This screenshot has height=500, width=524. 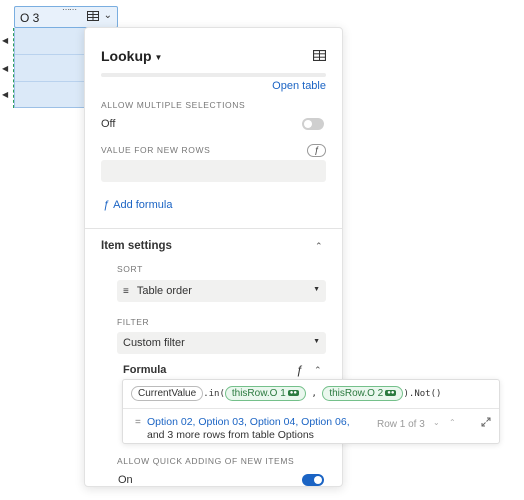 I want to click on table-selector-strip, so click(x=213, y=75).